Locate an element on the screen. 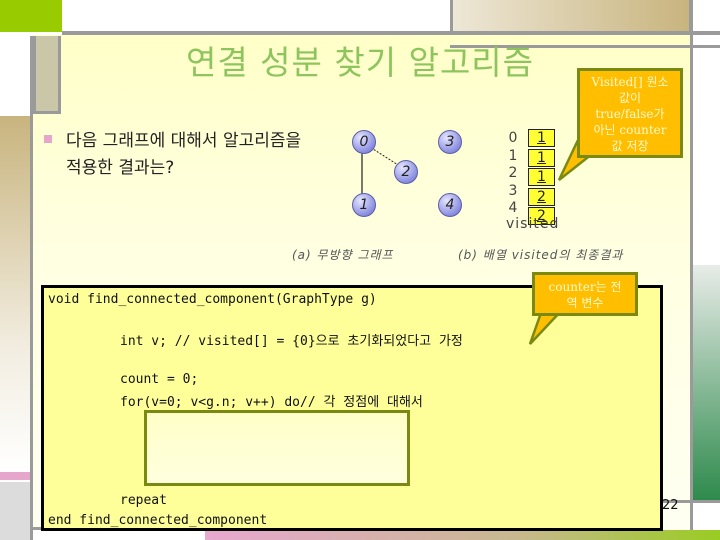 The image size is (720, 540). array-indices: 0 1 2 3 4 is located at coordinates (513, 174).